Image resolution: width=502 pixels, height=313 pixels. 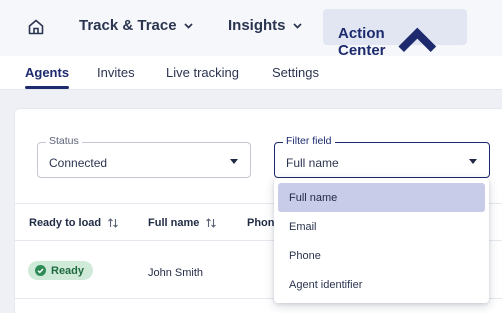 What do you see at coordinates (381, 284) in the screenshot?
I see `option-agent-identifier: Agent identifier` at bounding box center [381, 284].